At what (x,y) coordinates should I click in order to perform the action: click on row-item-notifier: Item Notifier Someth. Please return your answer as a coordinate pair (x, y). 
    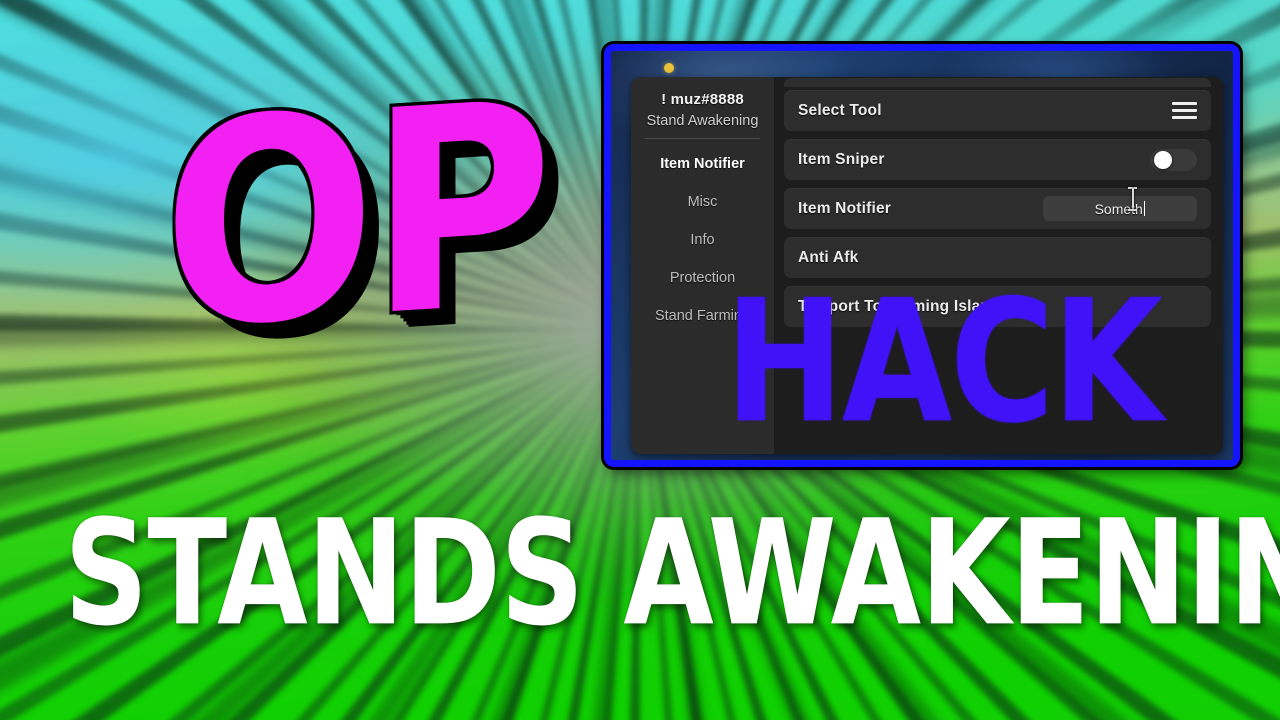
    Looking at the image, I should click on (997, 208).